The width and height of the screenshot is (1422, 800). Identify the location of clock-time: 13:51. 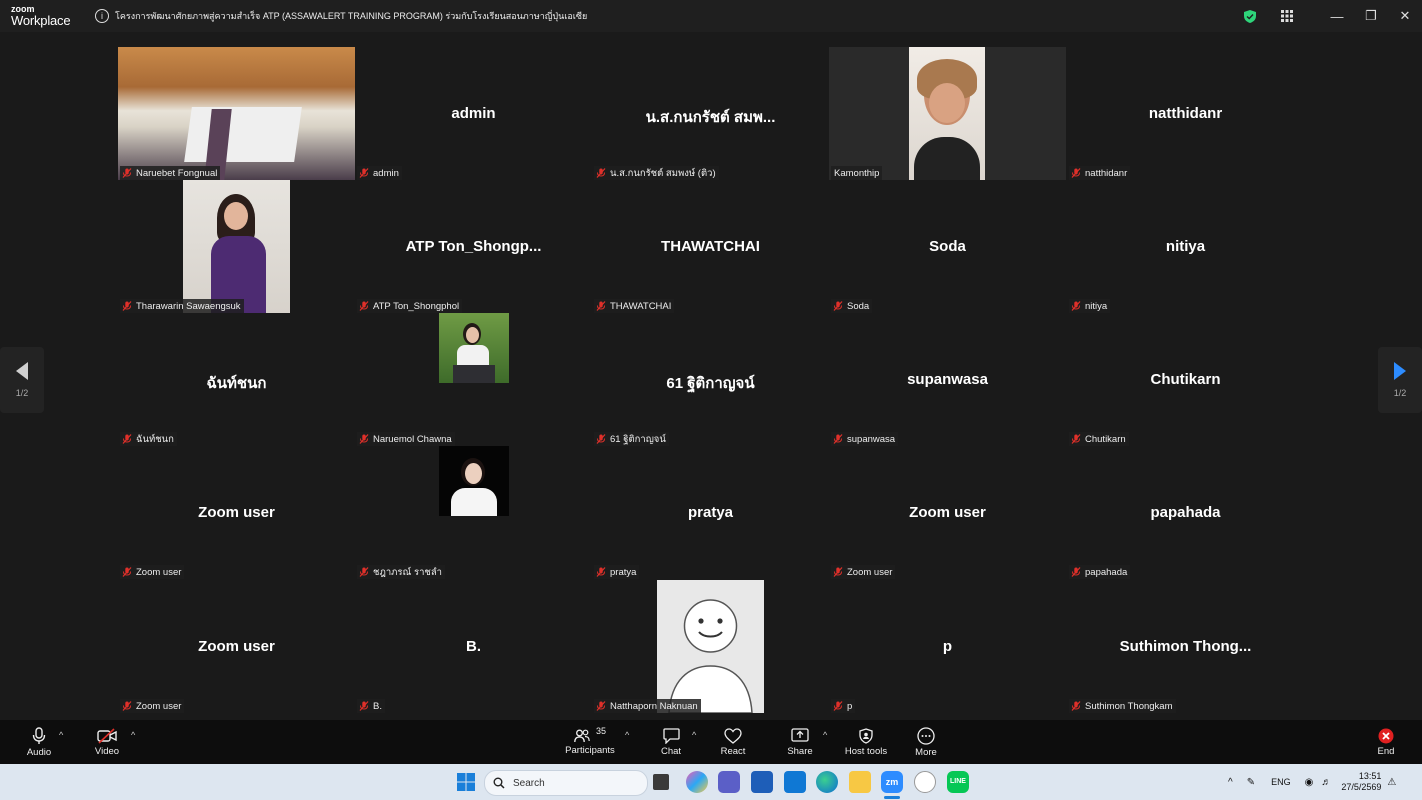
(1370, 775).